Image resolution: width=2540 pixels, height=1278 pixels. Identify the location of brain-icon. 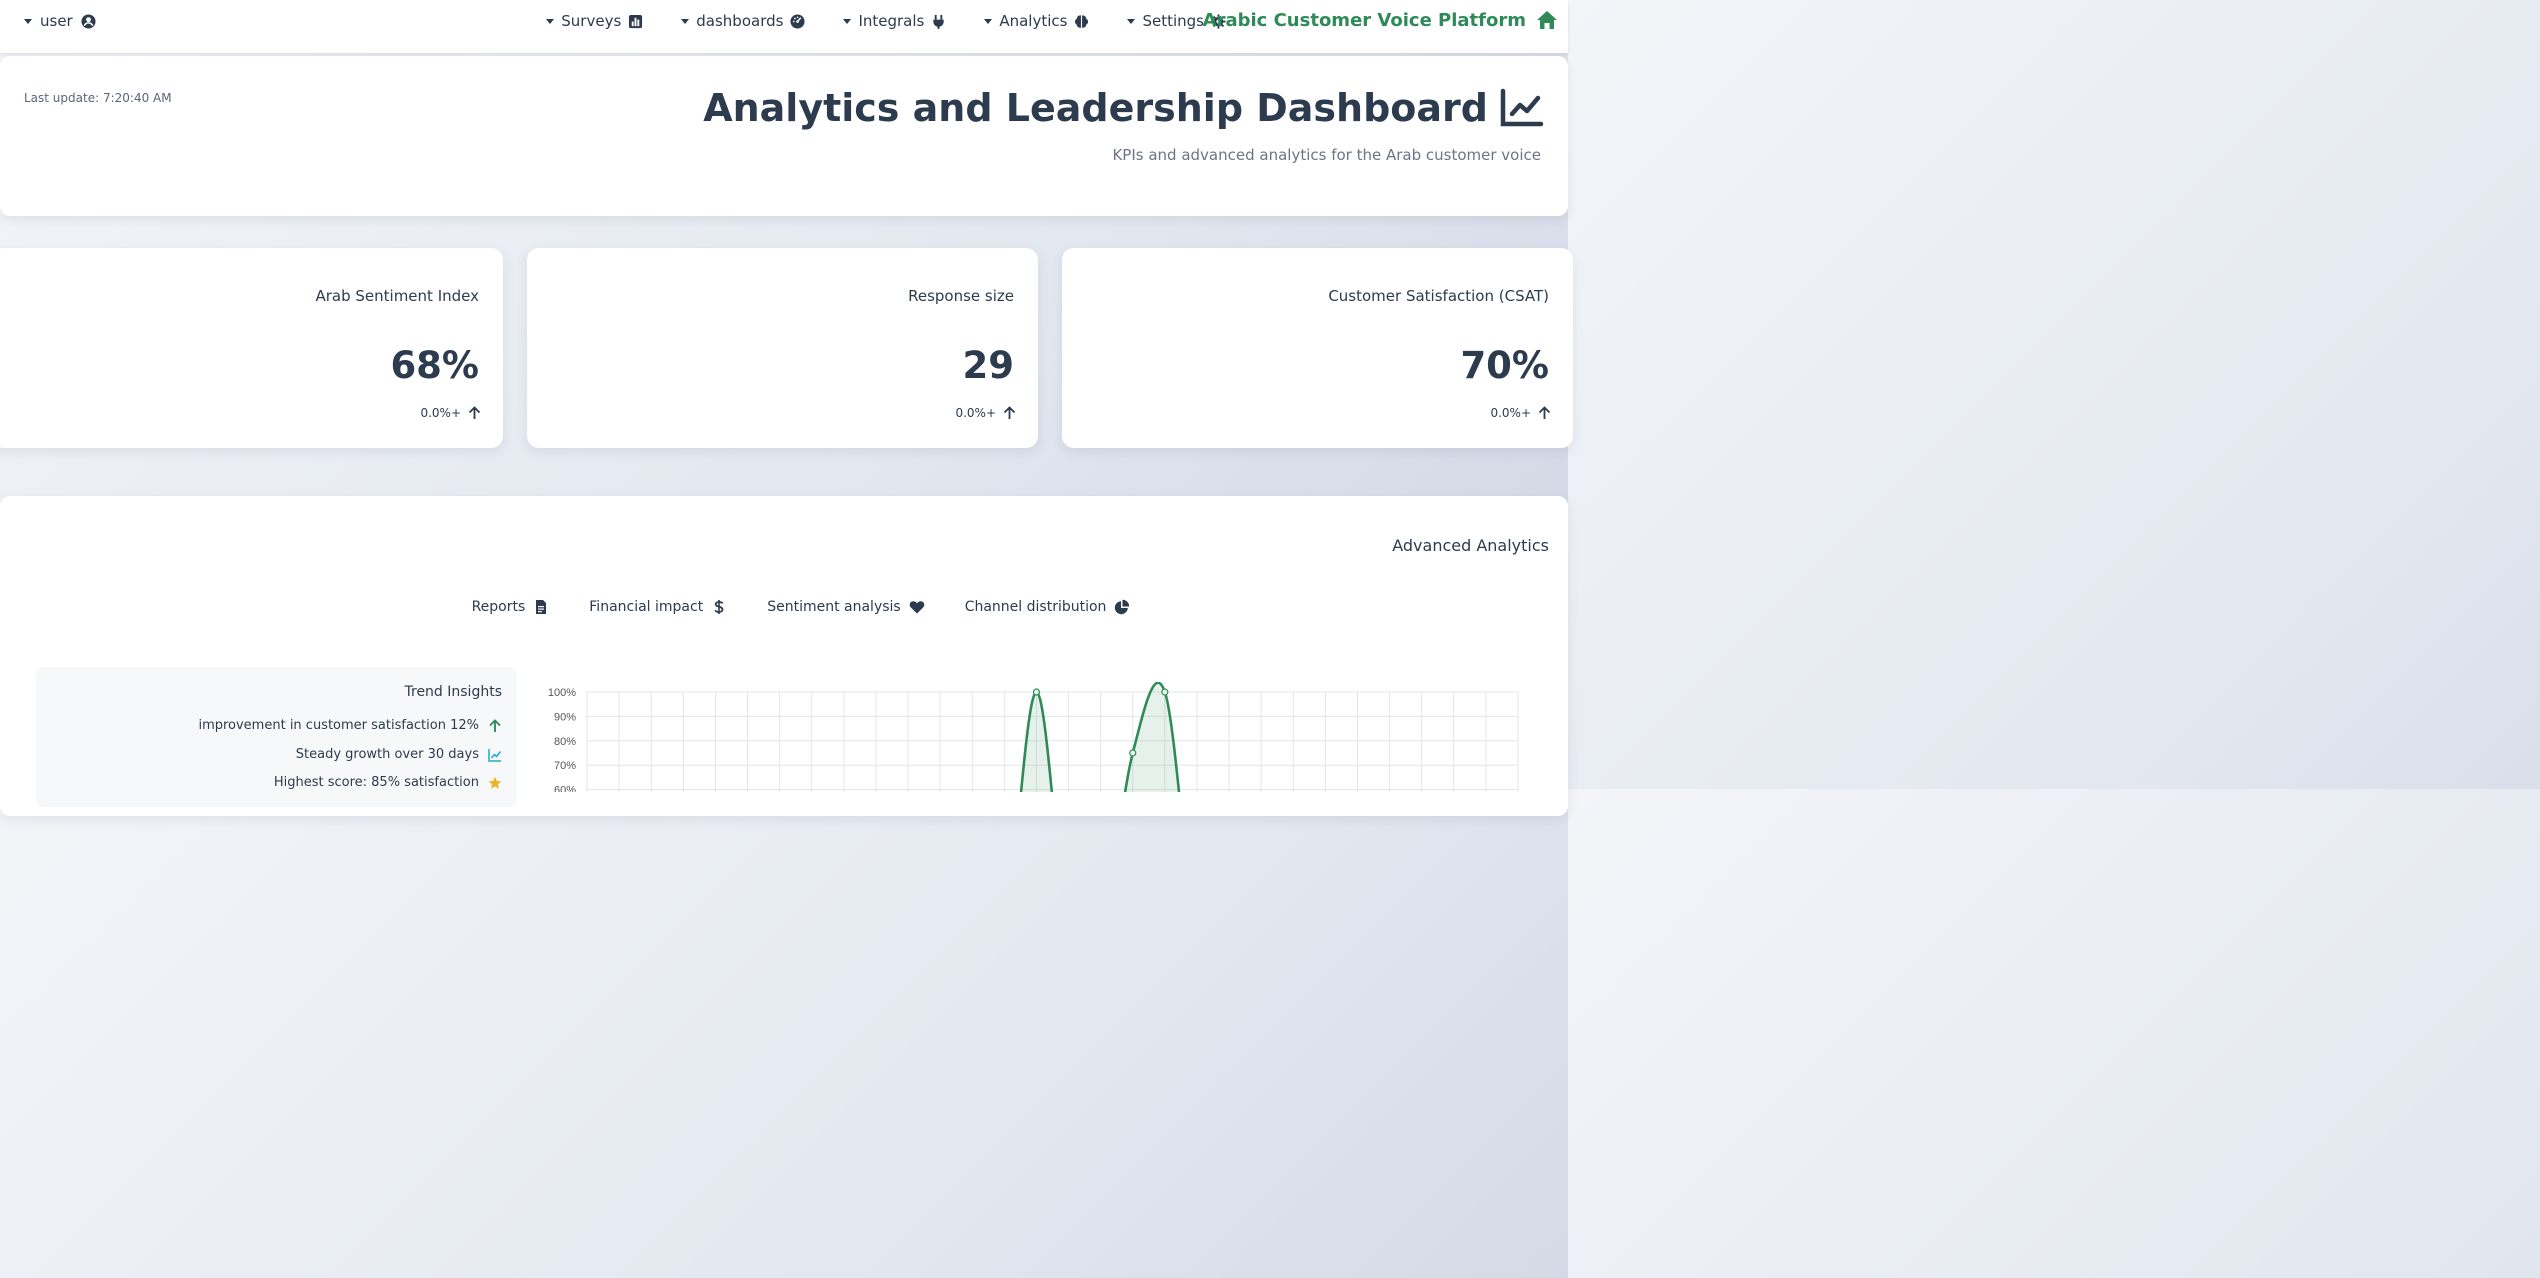
(1082, 21).